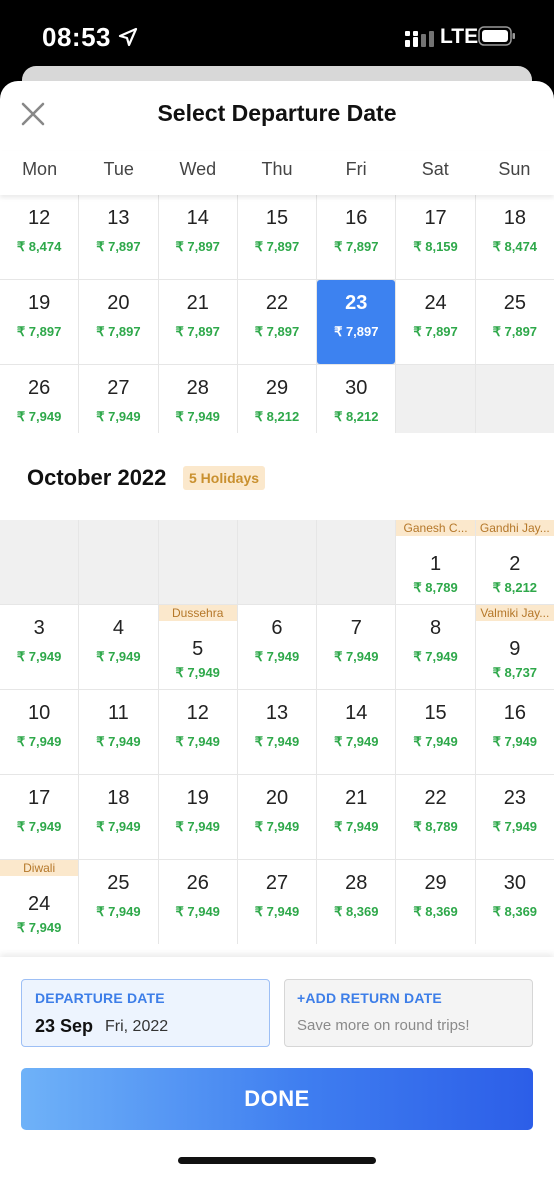 The image size is (554, 1200). I want to click on day-number: 1, so click(436, 564).